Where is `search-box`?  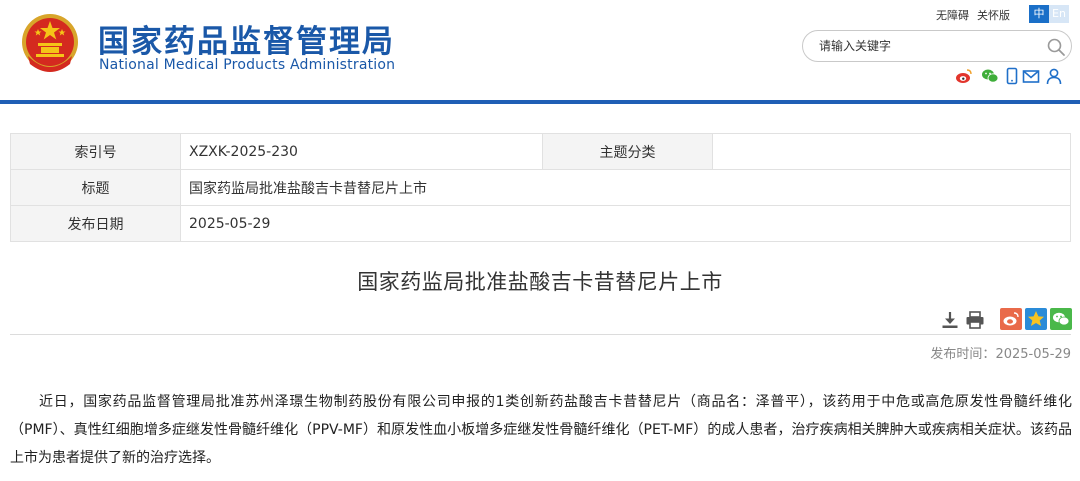
search-box is located at coordinates (937, 46).